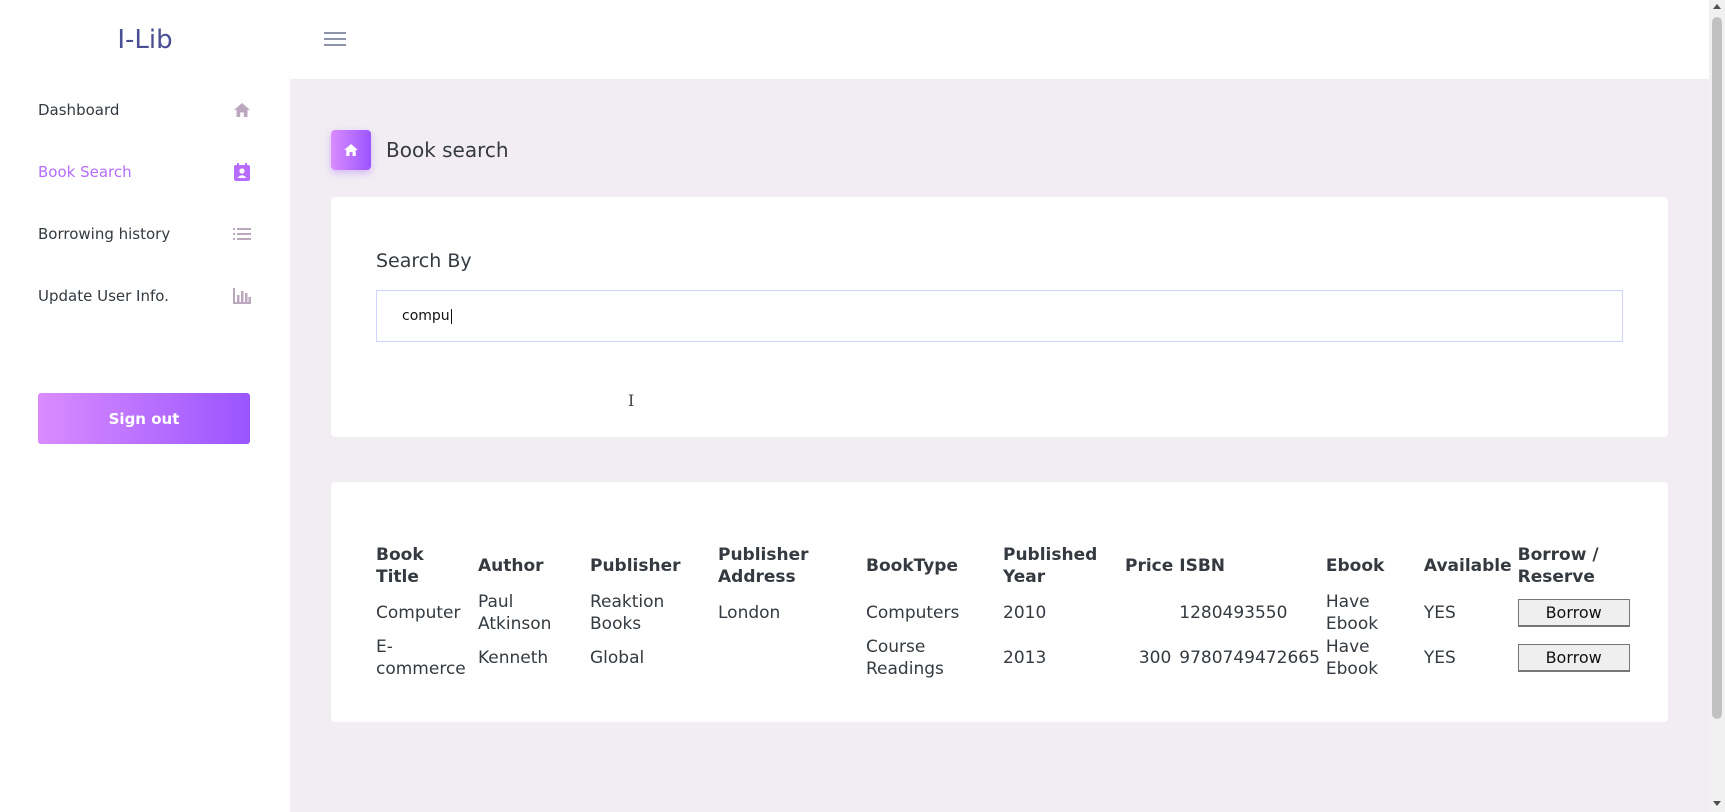 The width and height of the screenshot is (1725, 812). Describe the element at coordinates (1717, 6) in the screenshot. I see `scroll-up-arrow-icon` at that location.